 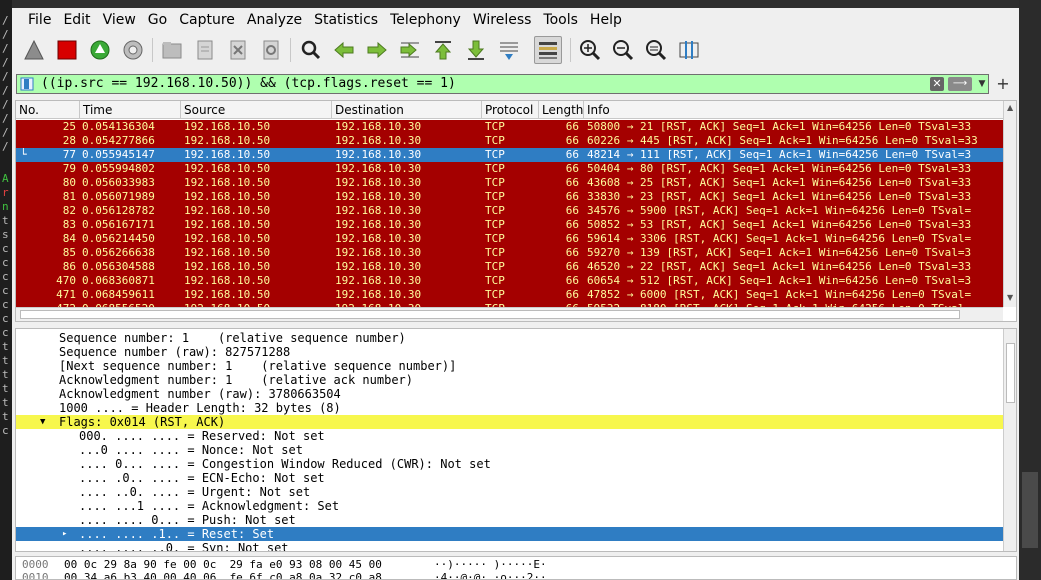 What do you see at coordinates (490, 314) in the screenshot?
I see `horizontal-scroll-thumb` at bounding box center [490, 314].